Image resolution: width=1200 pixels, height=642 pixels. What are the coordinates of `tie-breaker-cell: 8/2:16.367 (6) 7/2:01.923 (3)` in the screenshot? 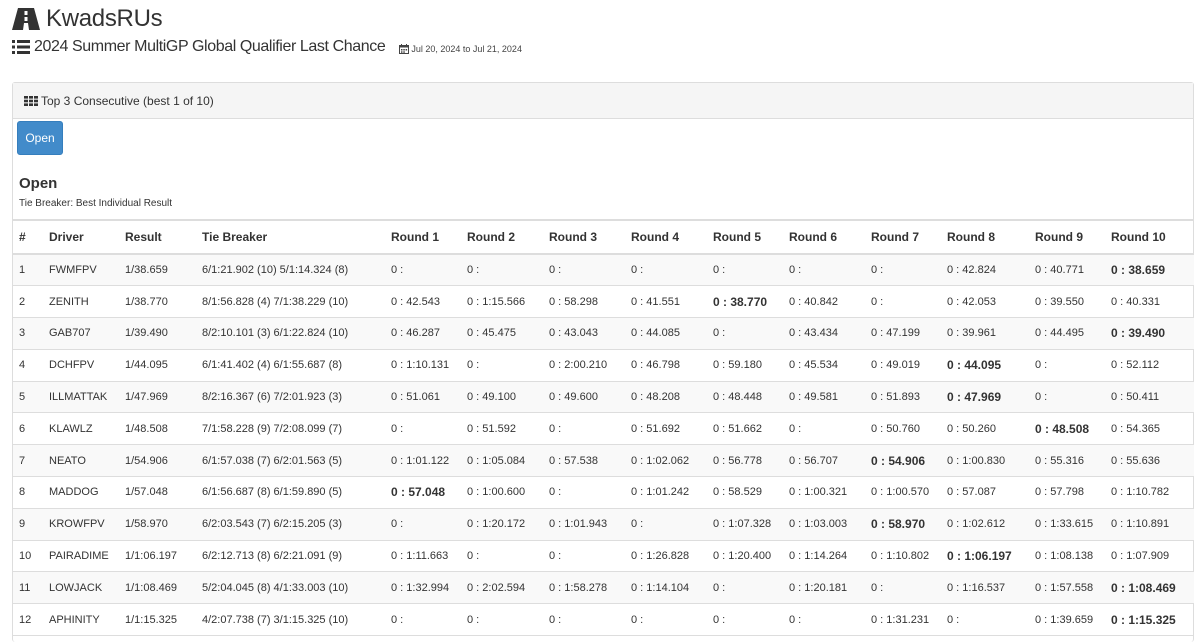 It's located at (290, 397).